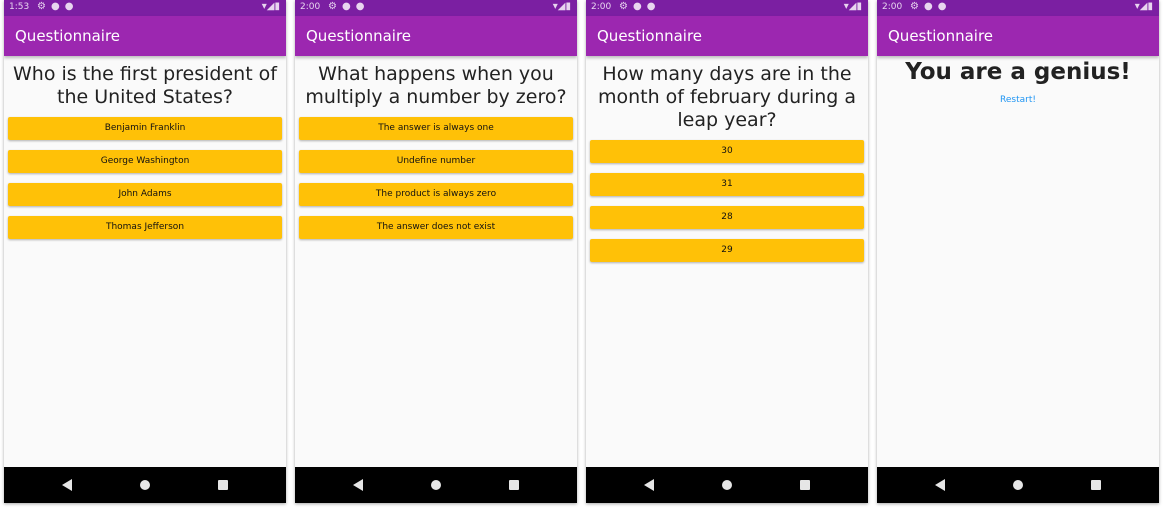 The height and width of the screenshot is (508, 1163). Describe the element at coordinates (727, 217) in the screenshot. I see `answer-button: 28` at that location.